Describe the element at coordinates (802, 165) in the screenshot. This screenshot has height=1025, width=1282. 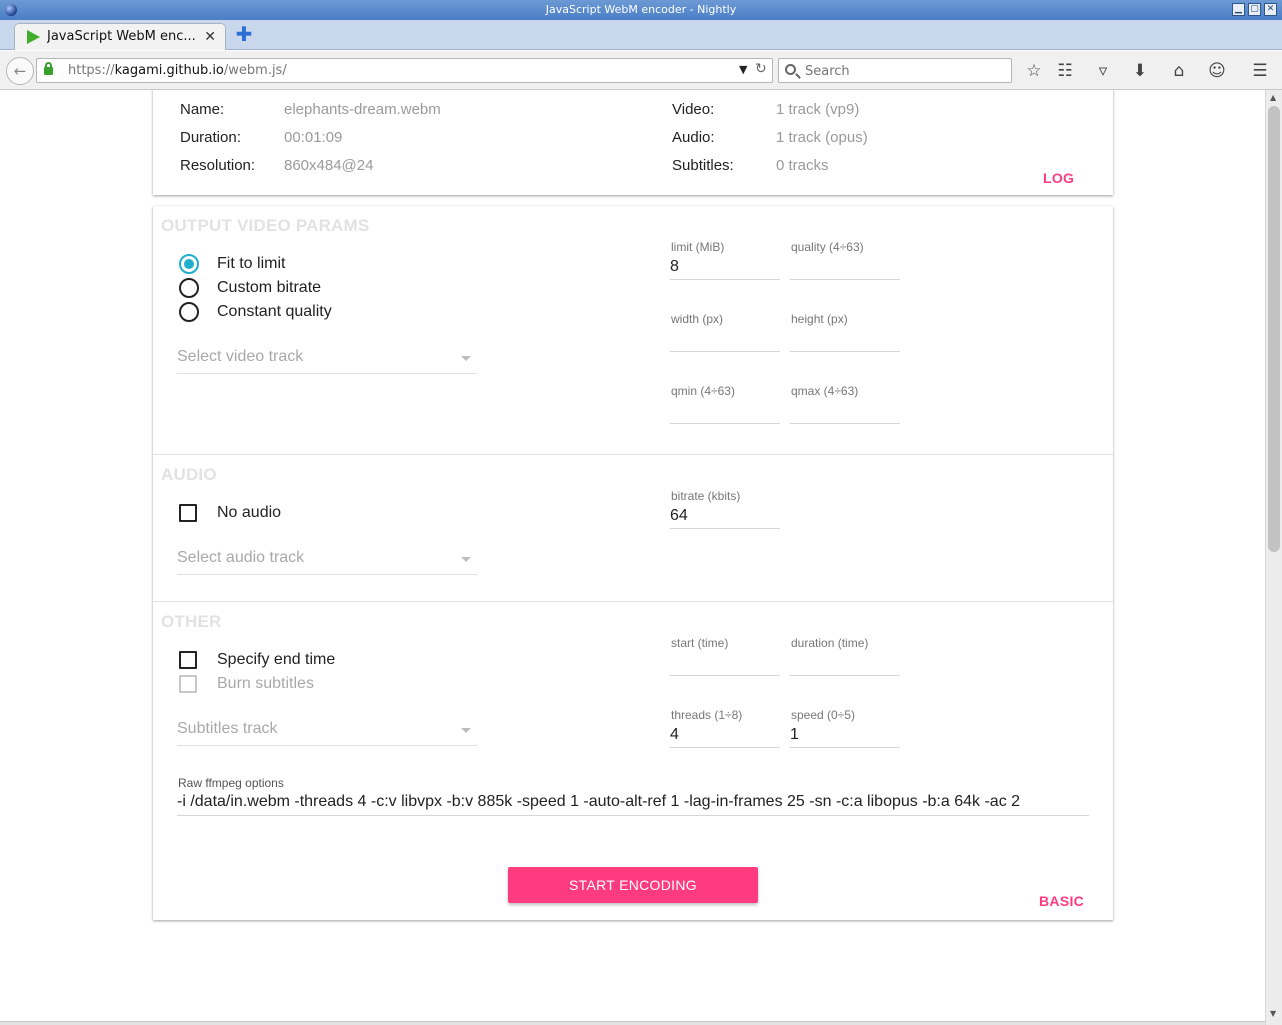
I see `subtitles-value: 0 tracks` at that location.